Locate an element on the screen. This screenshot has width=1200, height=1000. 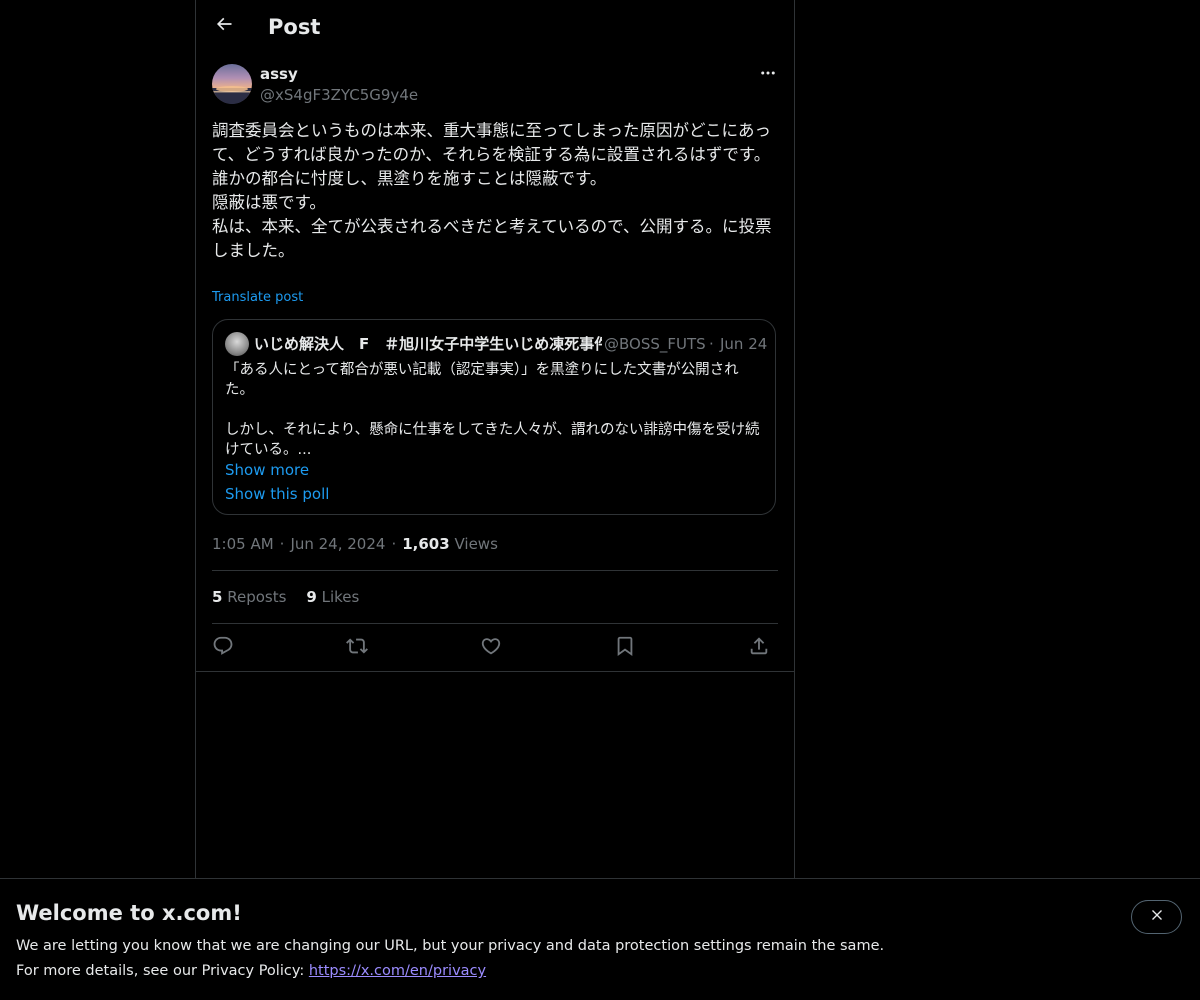
privacy-policy-link: https://x.com/en/privacy is located at coordinates (397, 971).